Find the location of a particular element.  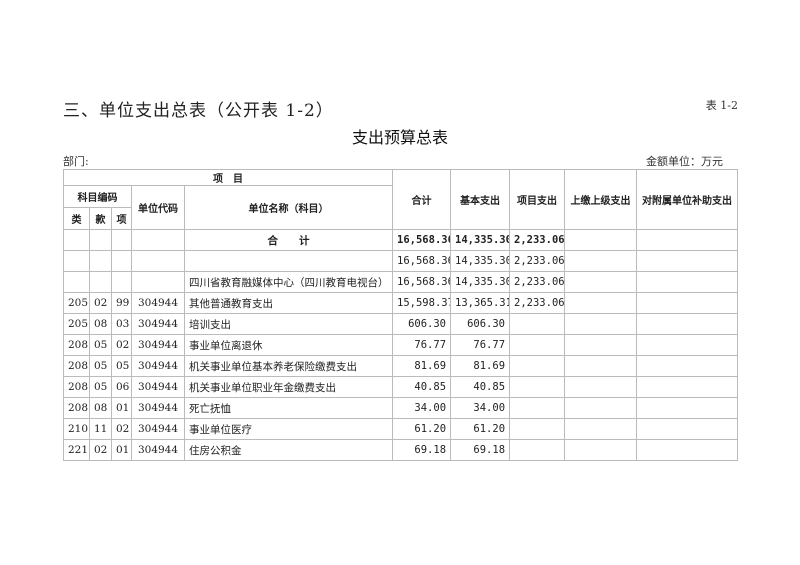

cell-name: 事业单位离退休 is located at coordinates (288, 345).